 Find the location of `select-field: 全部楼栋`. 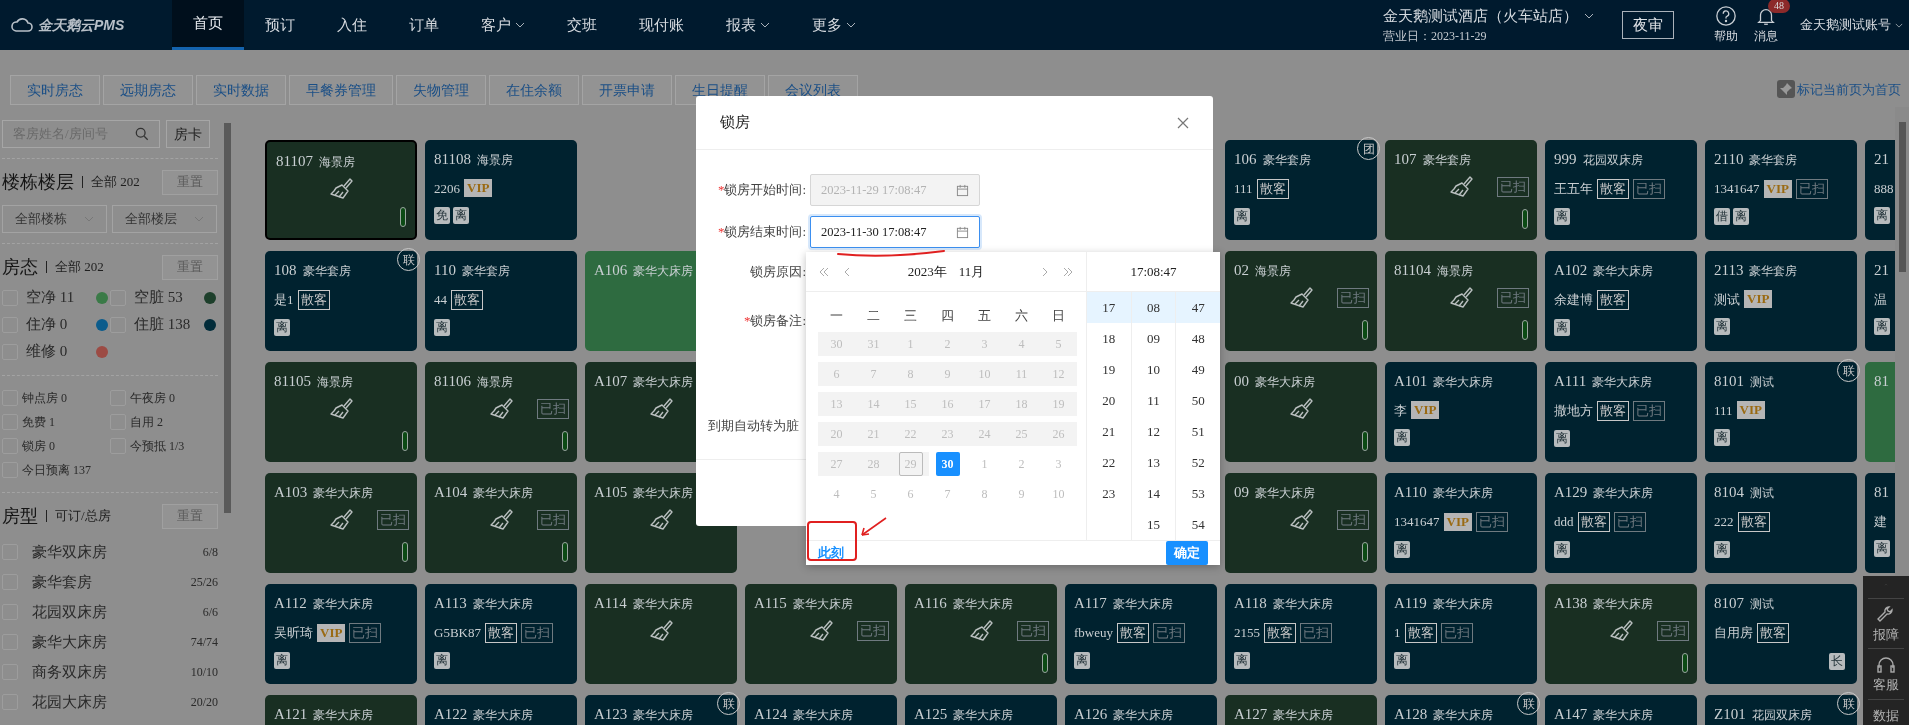

select-field: 全部楼栋 is located at coordinates (54, 219).